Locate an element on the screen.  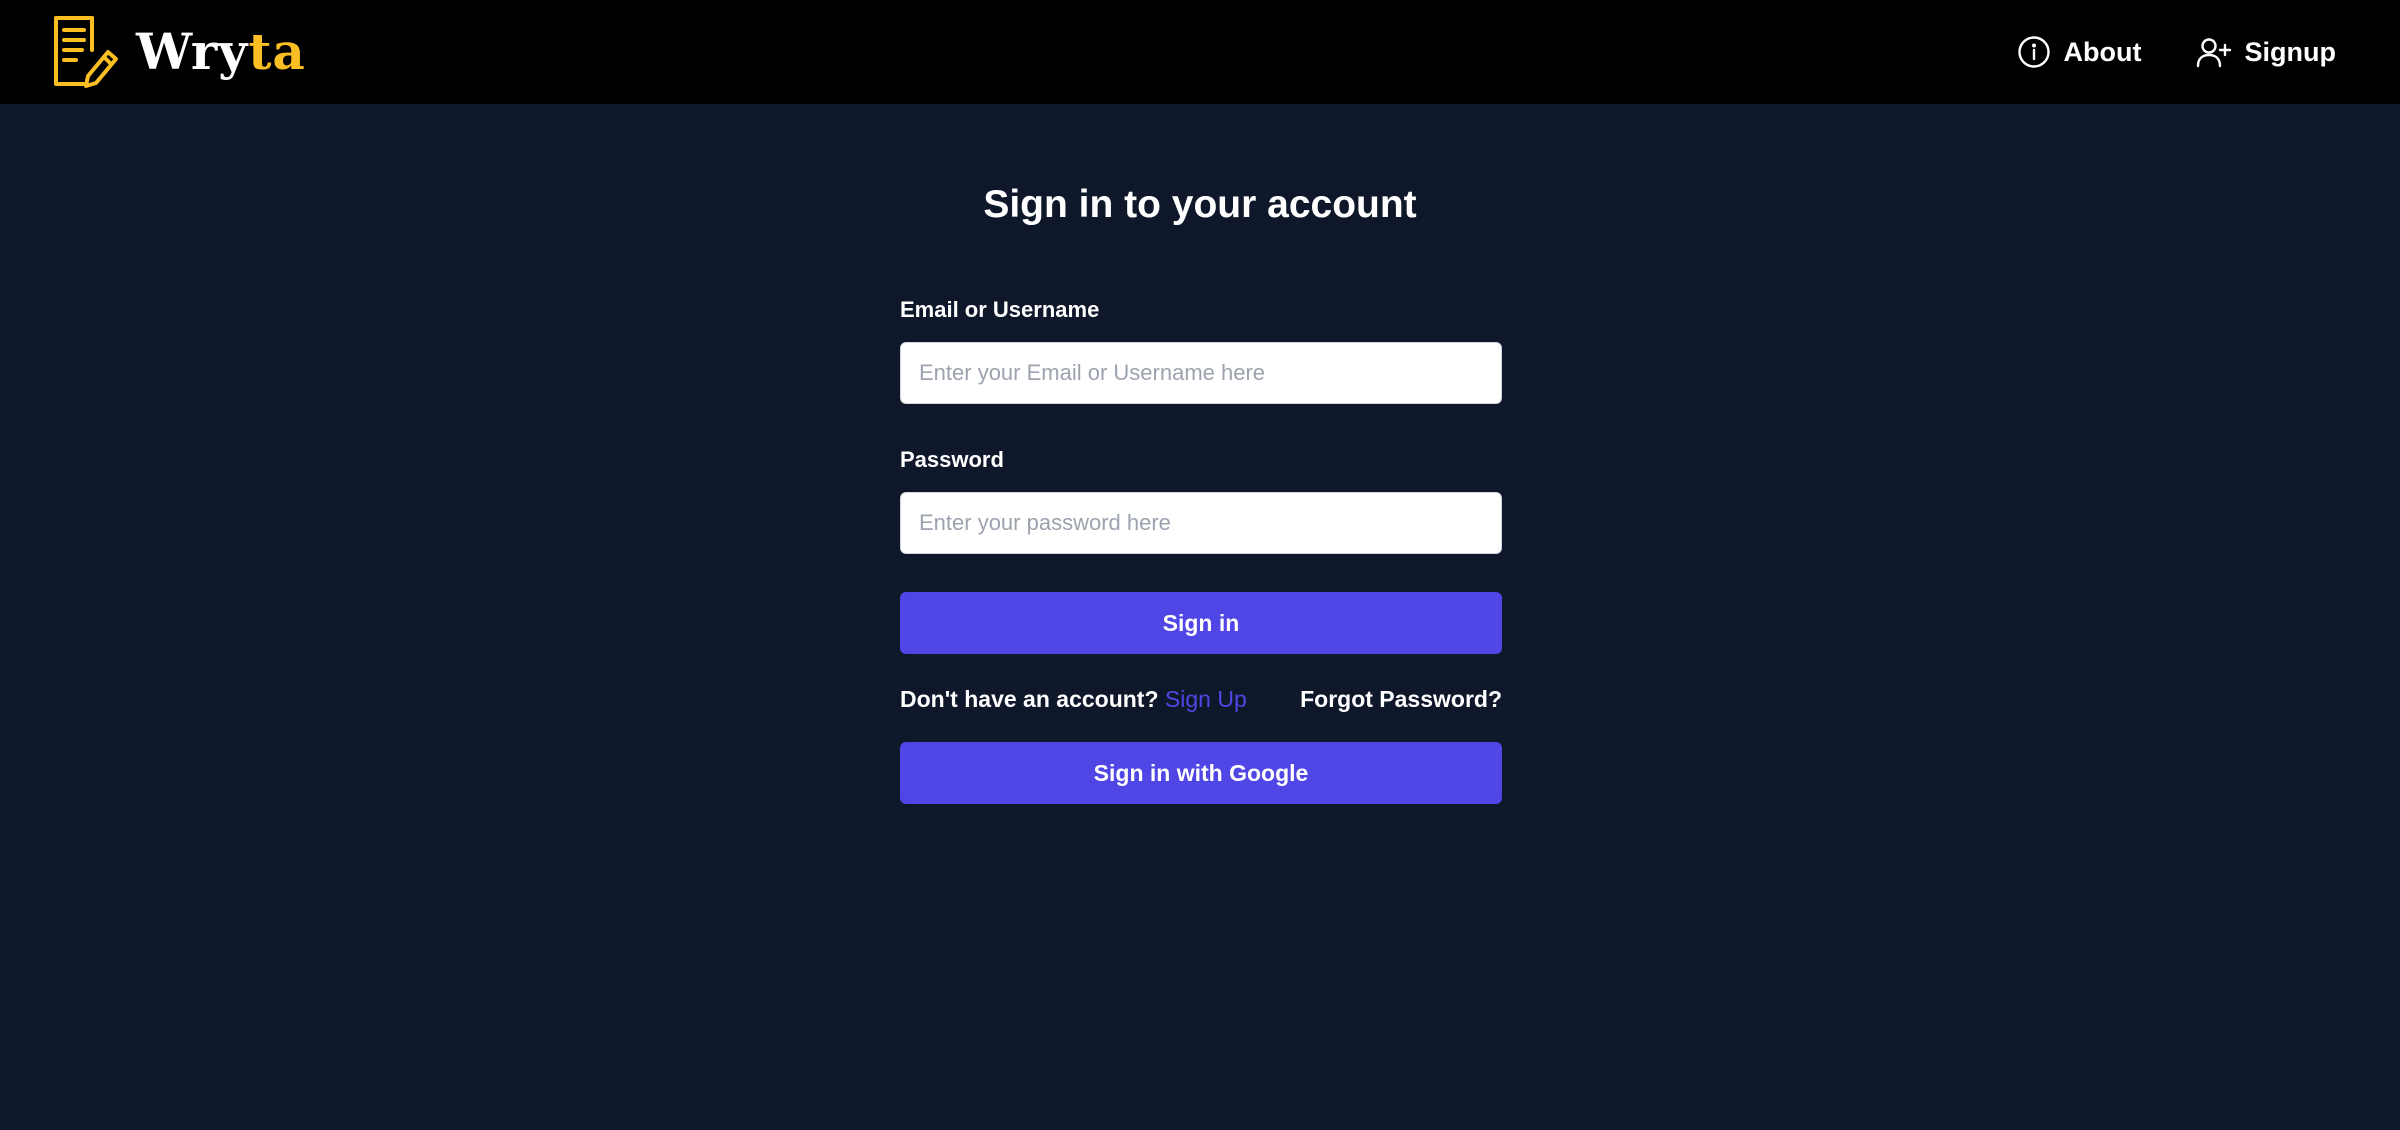
signin-button: Sign in is located at coordinates (1201, 623).